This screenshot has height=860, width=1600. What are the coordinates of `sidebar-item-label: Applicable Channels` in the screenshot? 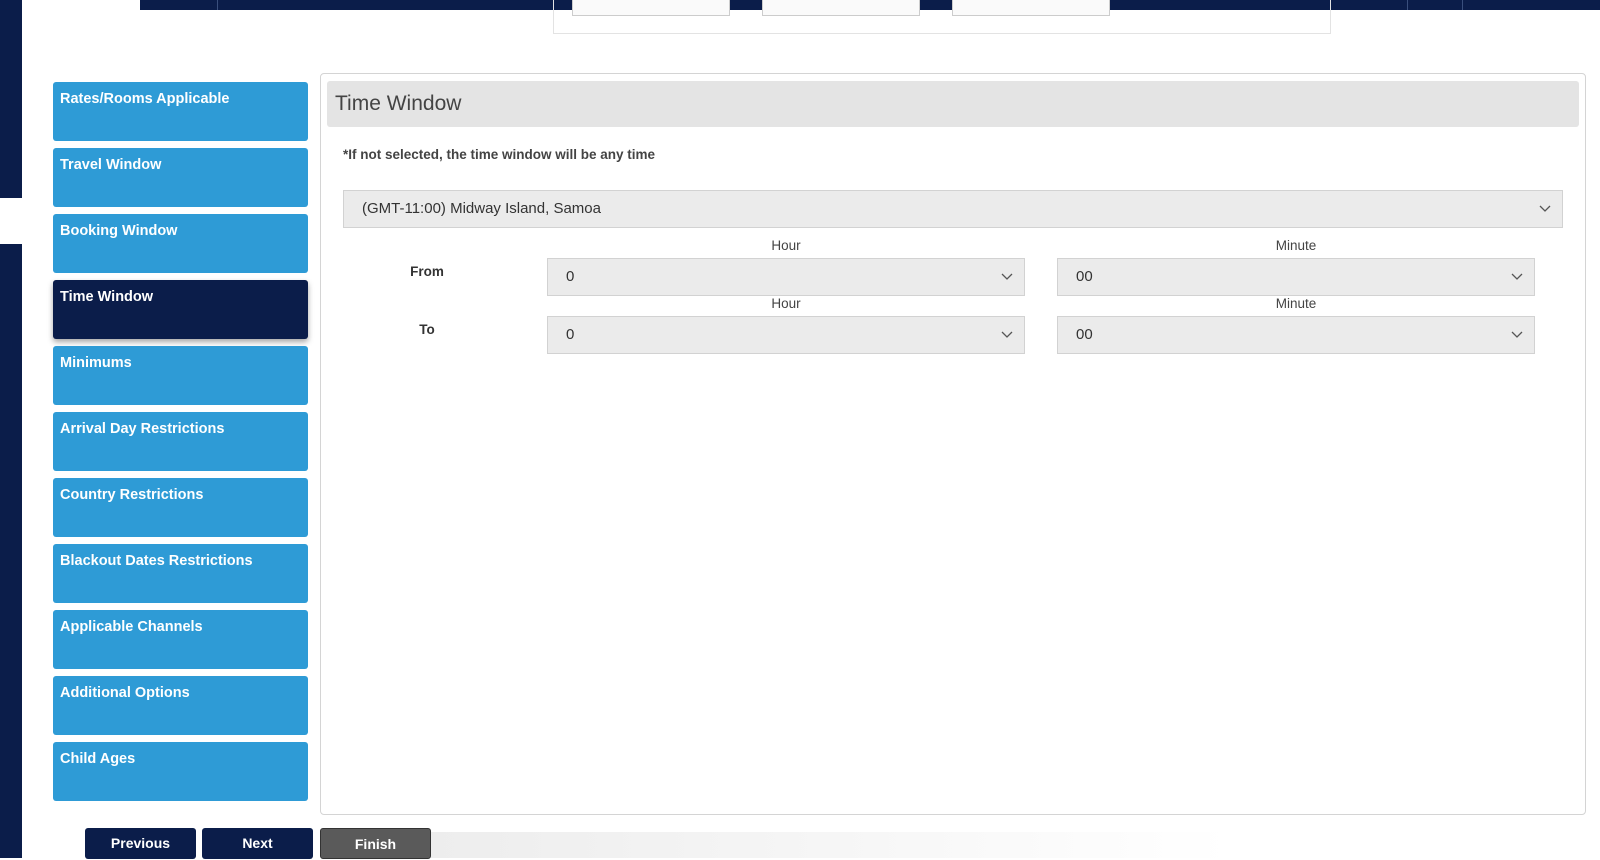 It's located at (131, 627).